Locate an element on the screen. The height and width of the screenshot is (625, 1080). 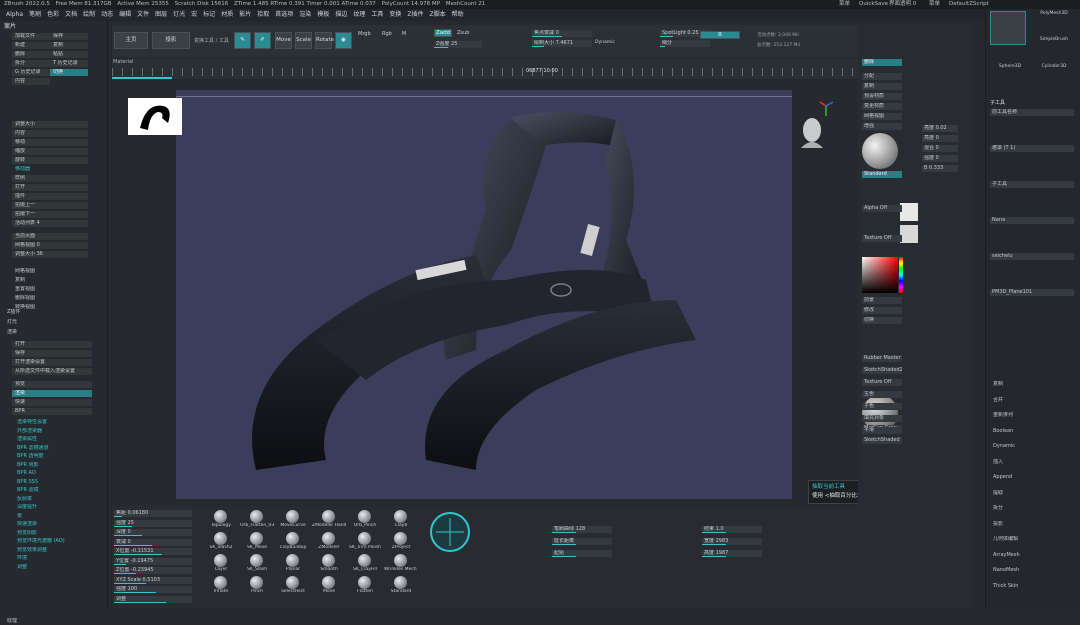
material-panel-row: 复制 is located at coordinates (882, 86).